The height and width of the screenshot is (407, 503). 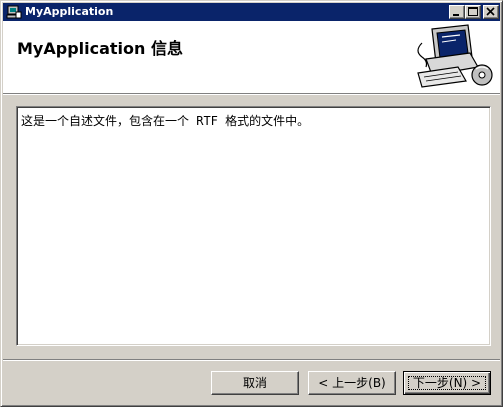 I want to click on back-button: < 上一步(B), so click(x=352, y=383).